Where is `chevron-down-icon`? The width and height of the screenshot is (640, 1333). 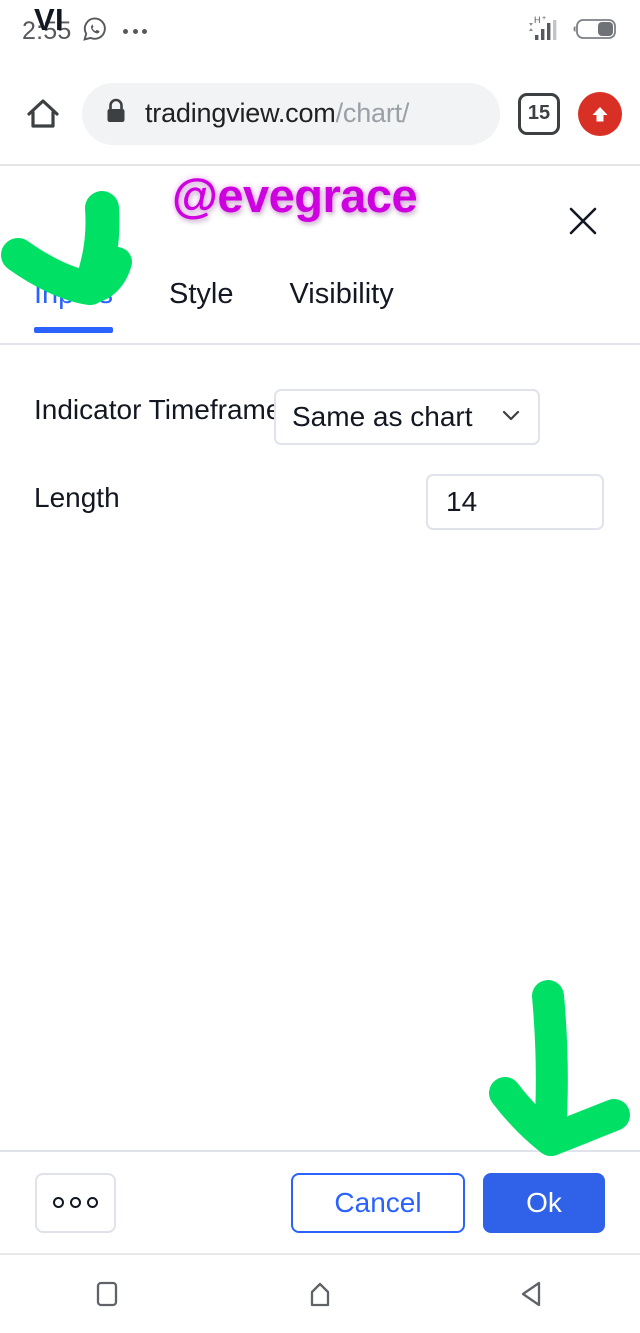 chevron-down-icon is located at coordinates (511, 417).